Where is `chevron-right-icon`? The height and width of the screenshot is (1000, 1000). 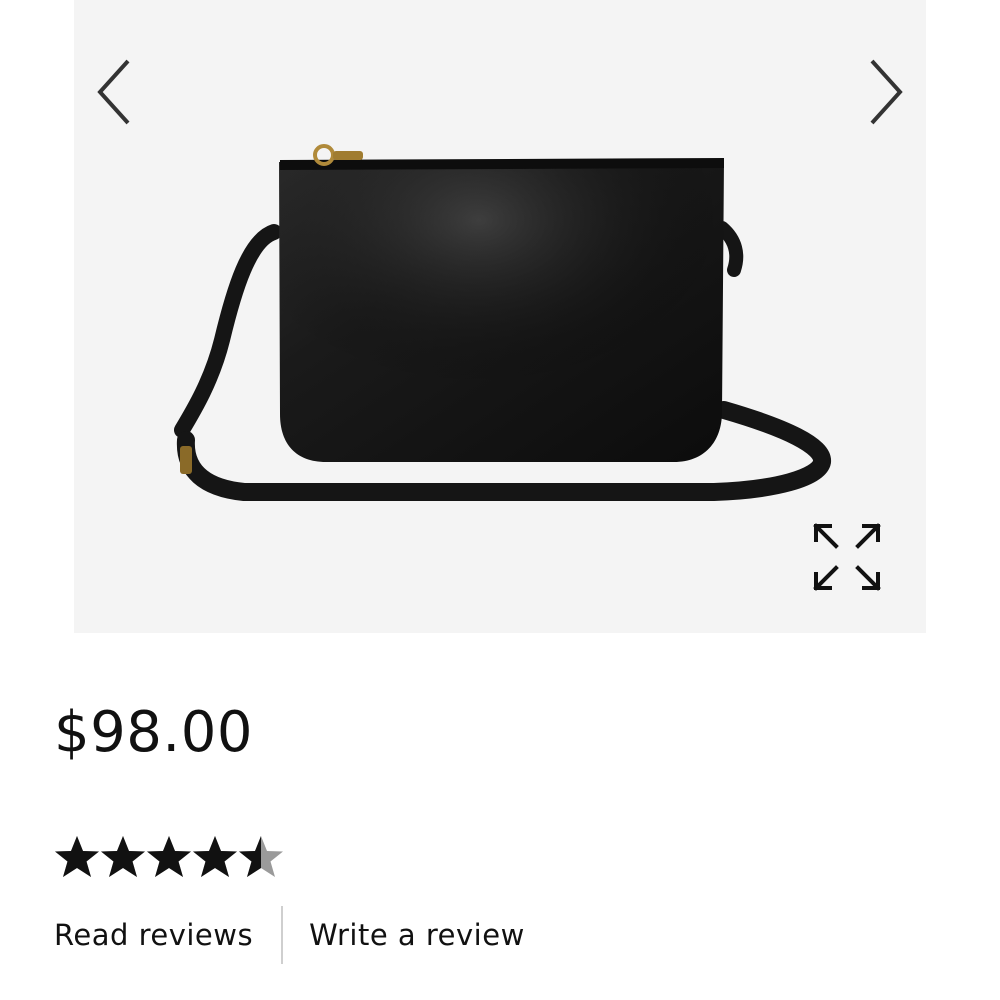
chevron-right-icon is located at coordinates (886, 92).